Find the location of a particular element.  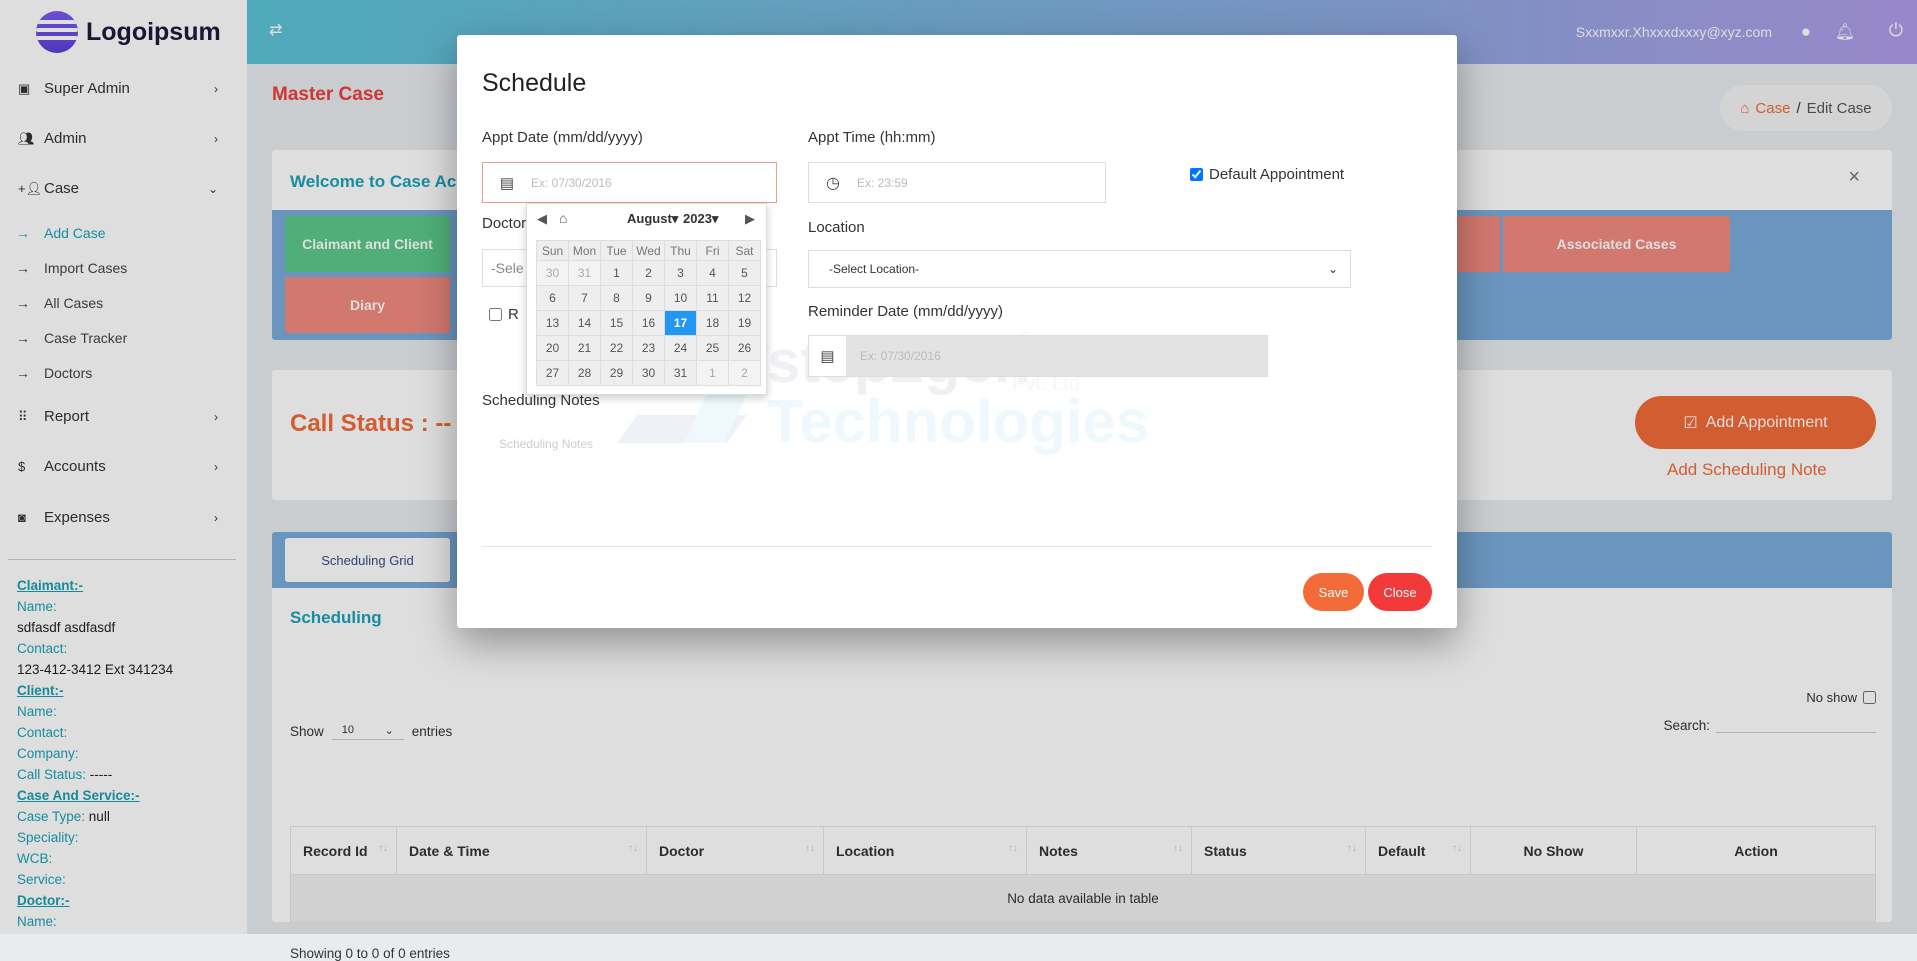

calendar-day: 25 is located at coordinates (712, 348).